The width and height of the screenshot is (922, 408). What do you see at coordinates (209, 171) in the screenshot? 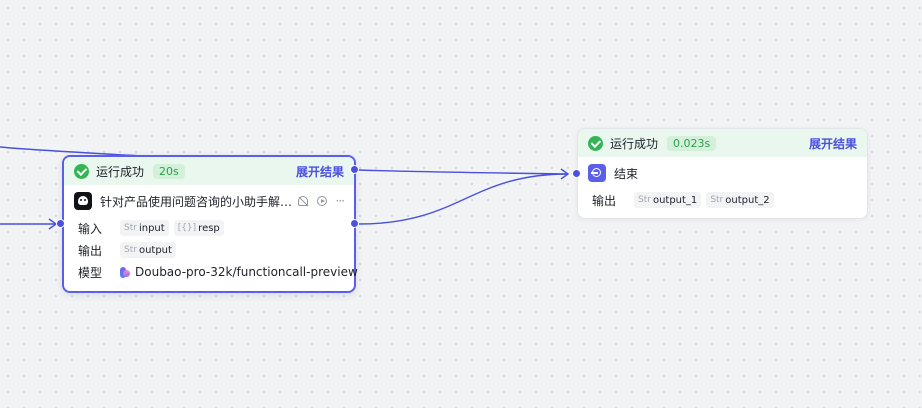
I see `llm-node-status-bar: 运行成功 20s 展开结果` at bounding box center [209, 171].